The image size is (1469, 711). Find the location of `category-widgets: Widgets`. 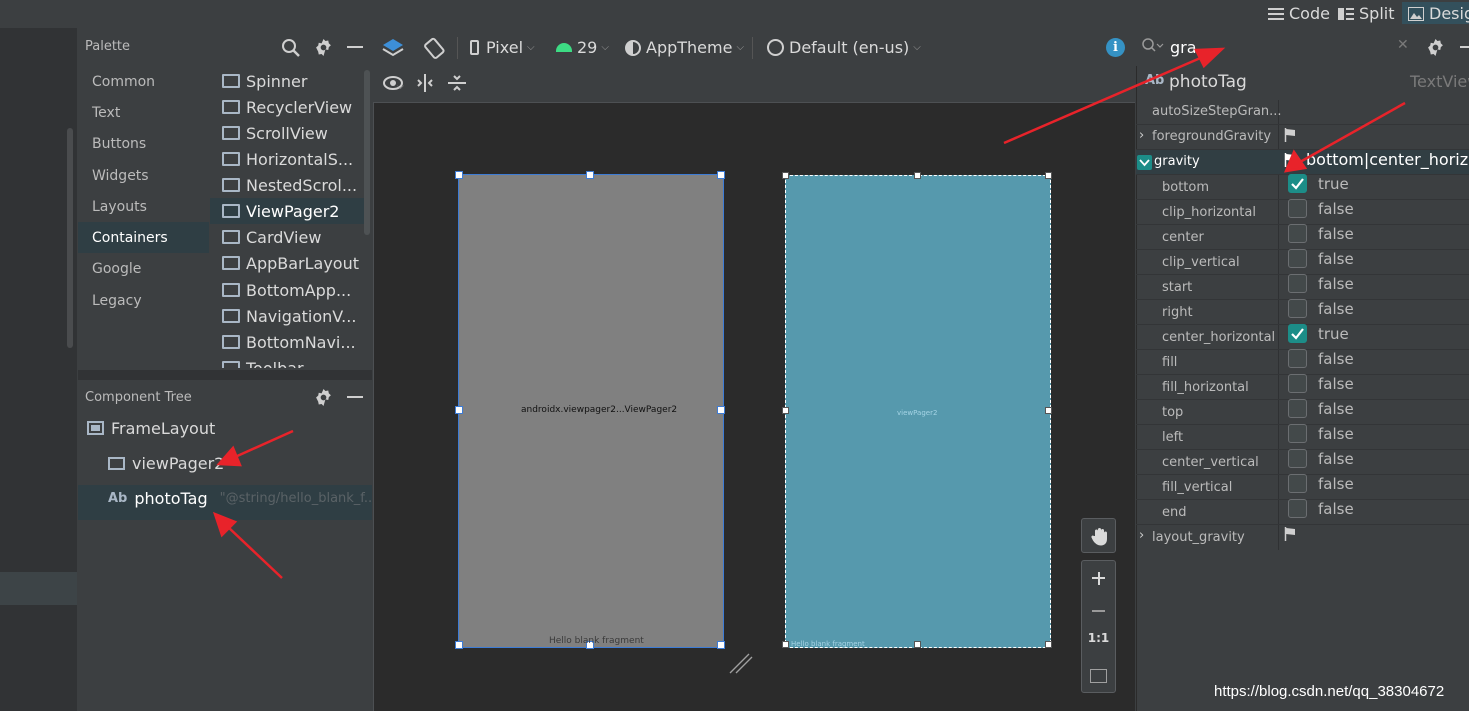

category-widgets: Widgets is located at coordinates (143, 175).